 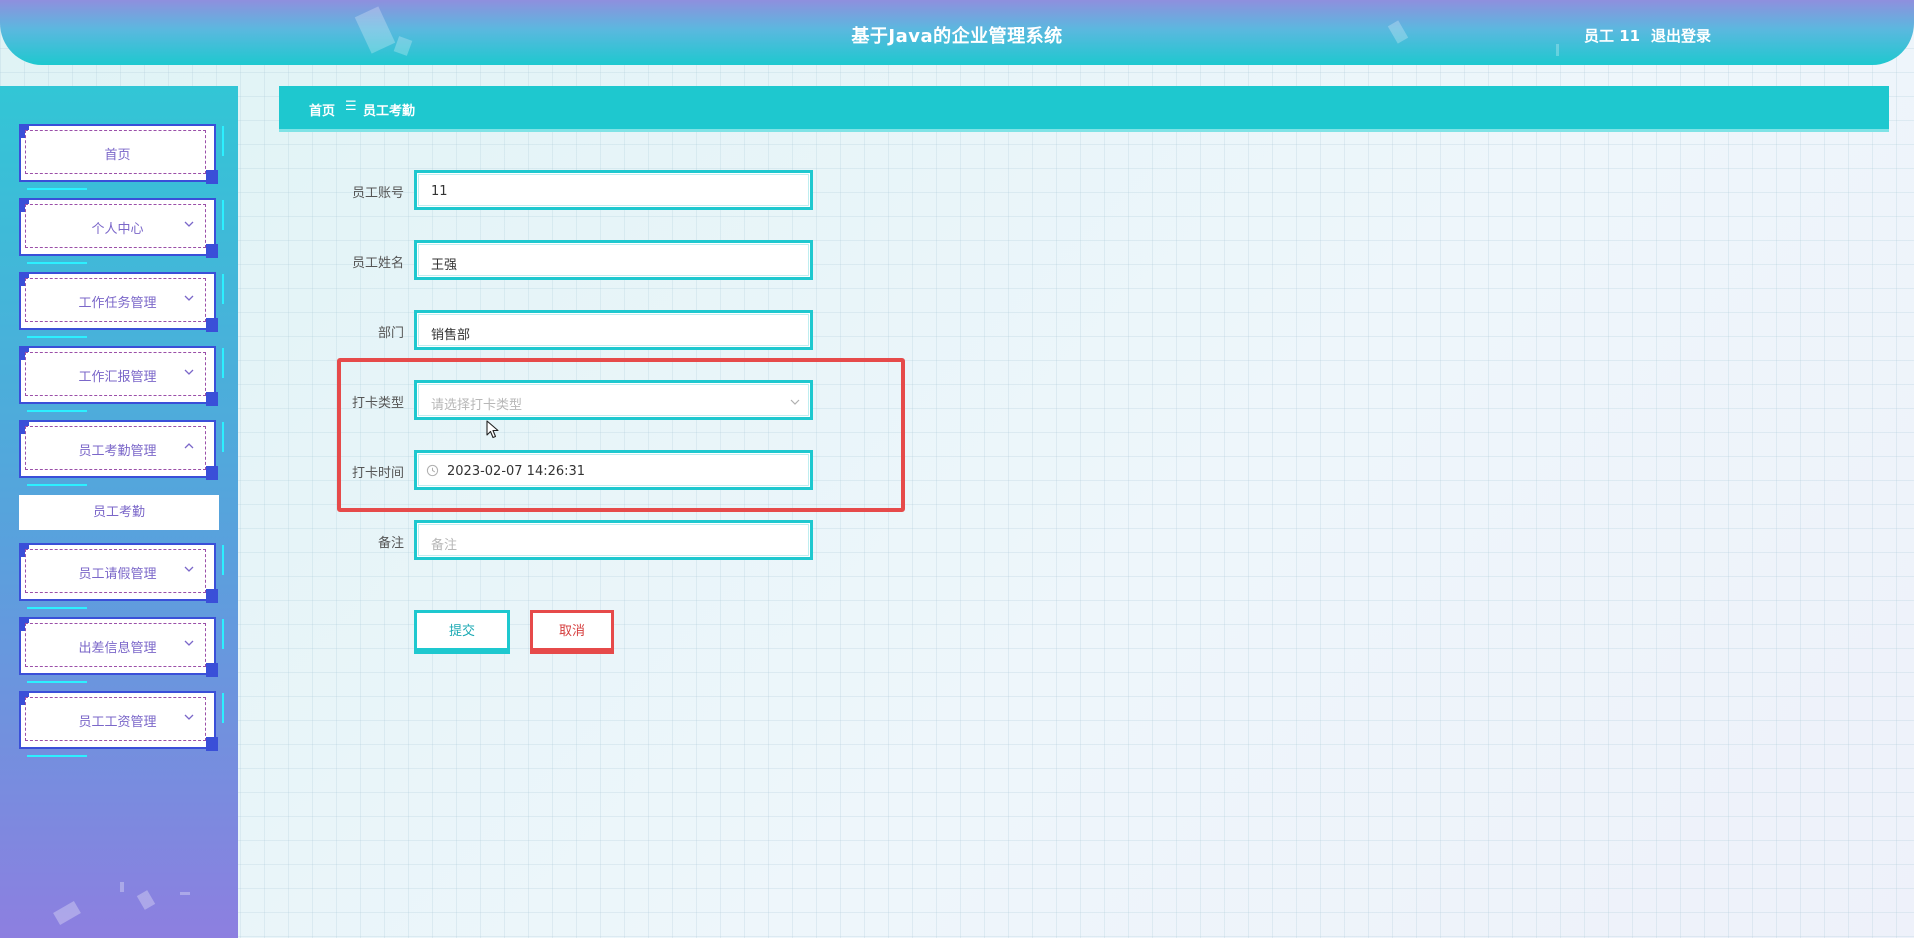 I want to click on submit-button: 提交, so click(x=462, y=632).